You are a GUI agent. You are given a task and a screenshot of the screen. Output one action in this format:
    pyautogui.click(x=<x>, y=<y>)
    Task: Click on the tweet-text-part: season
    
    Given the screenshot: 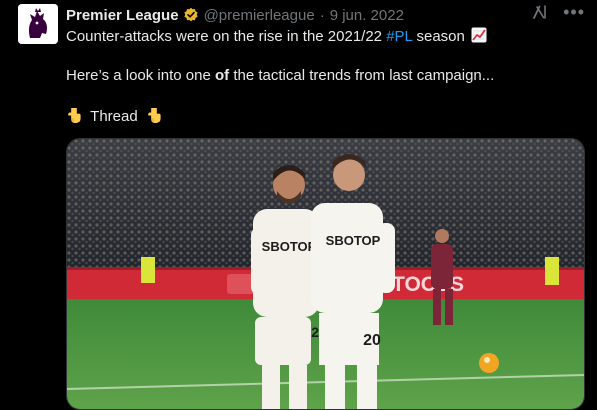 What is the action you would take?
    pyautogui.click(x=438, y=36)
    